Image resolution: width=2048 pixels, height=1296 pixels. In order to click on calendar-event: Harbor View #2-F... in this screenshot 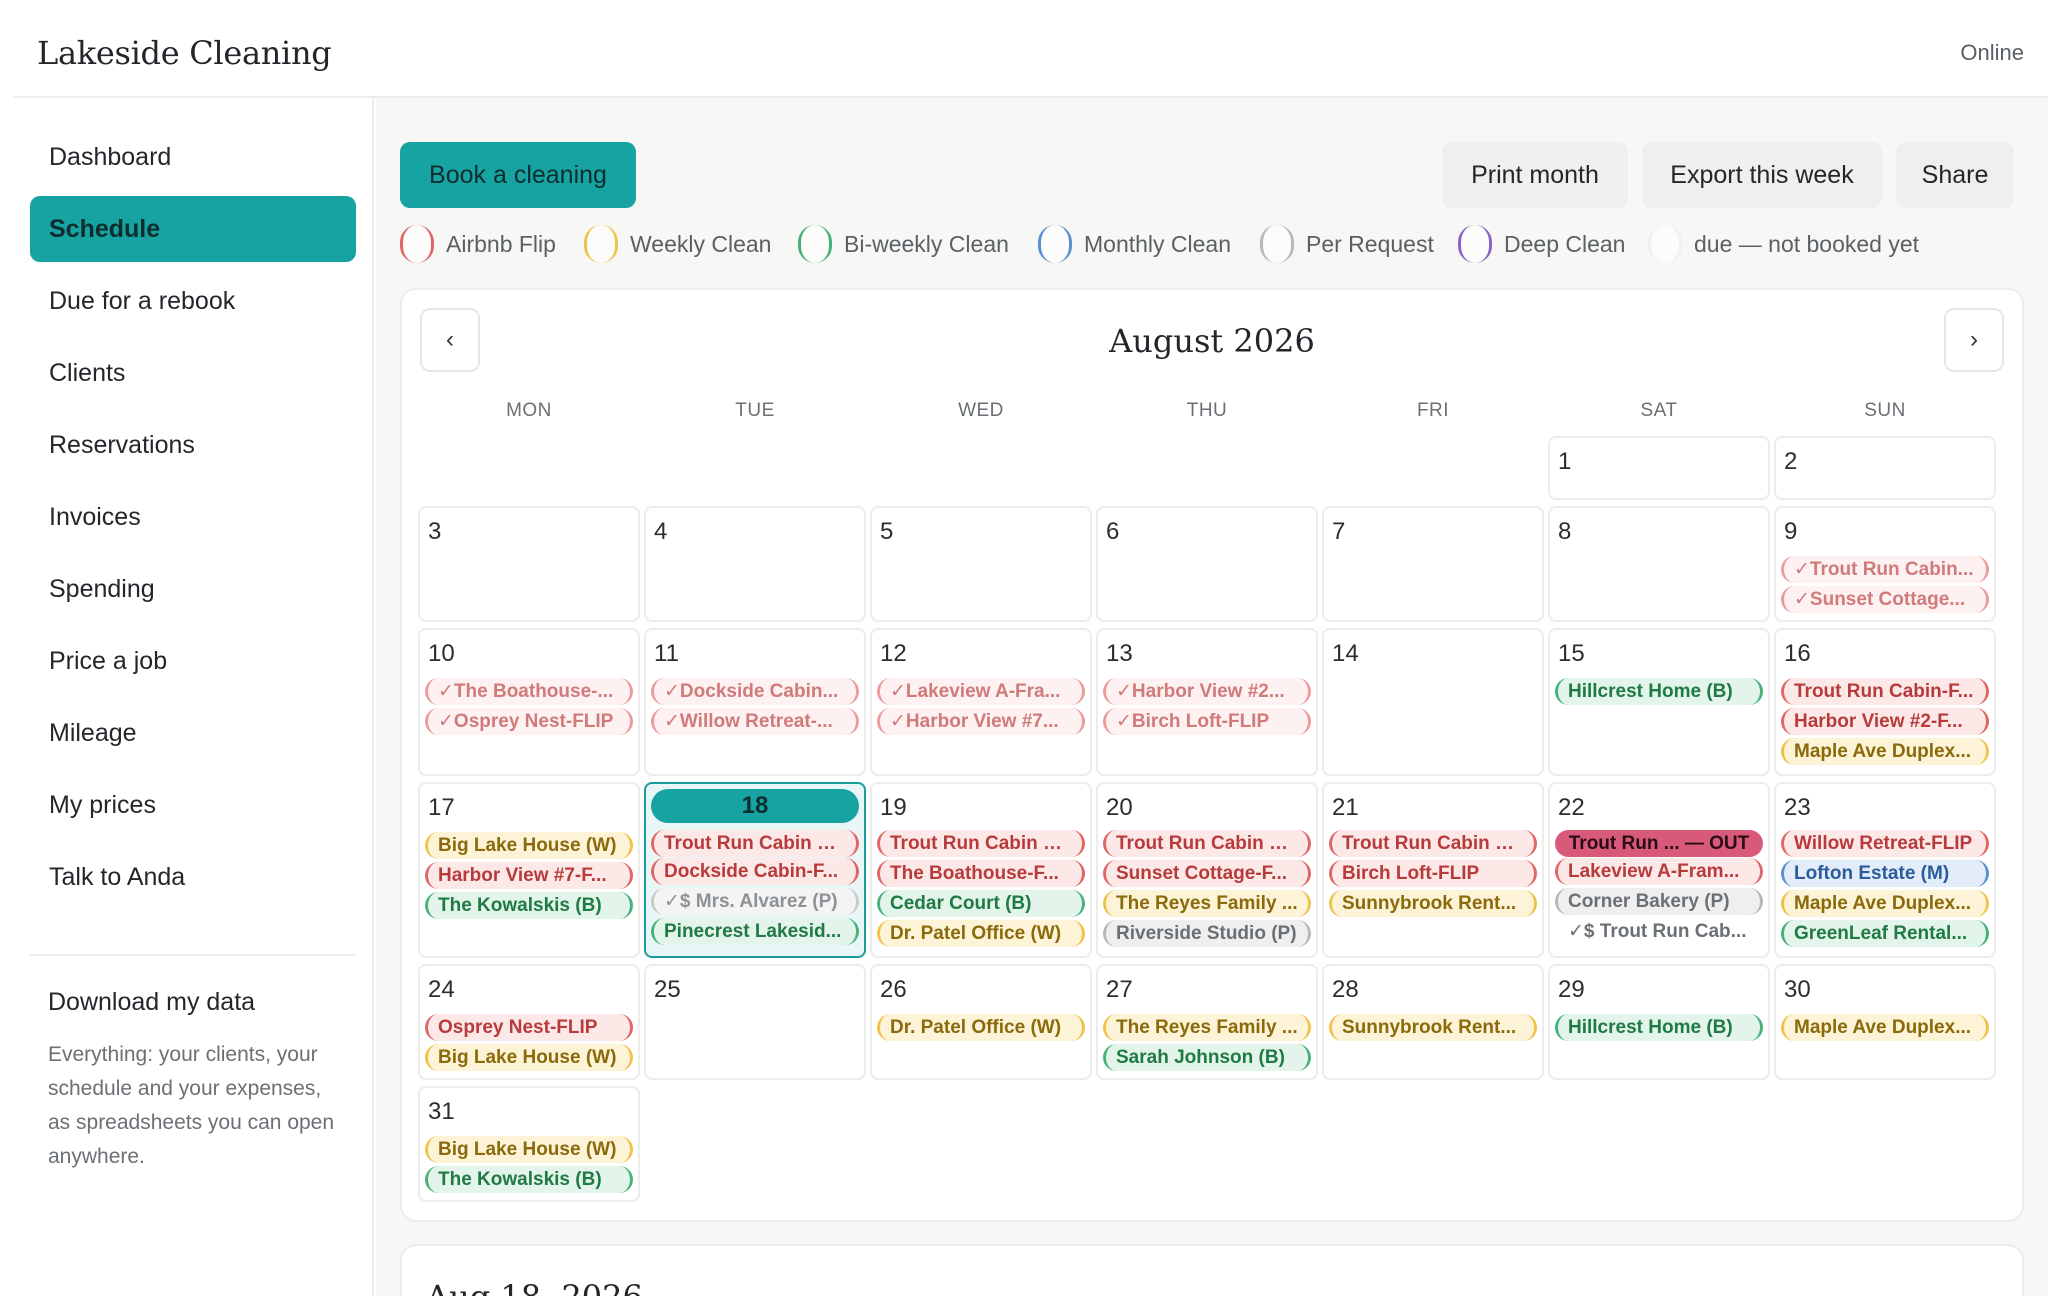, I will do `click(1885, 721)`.